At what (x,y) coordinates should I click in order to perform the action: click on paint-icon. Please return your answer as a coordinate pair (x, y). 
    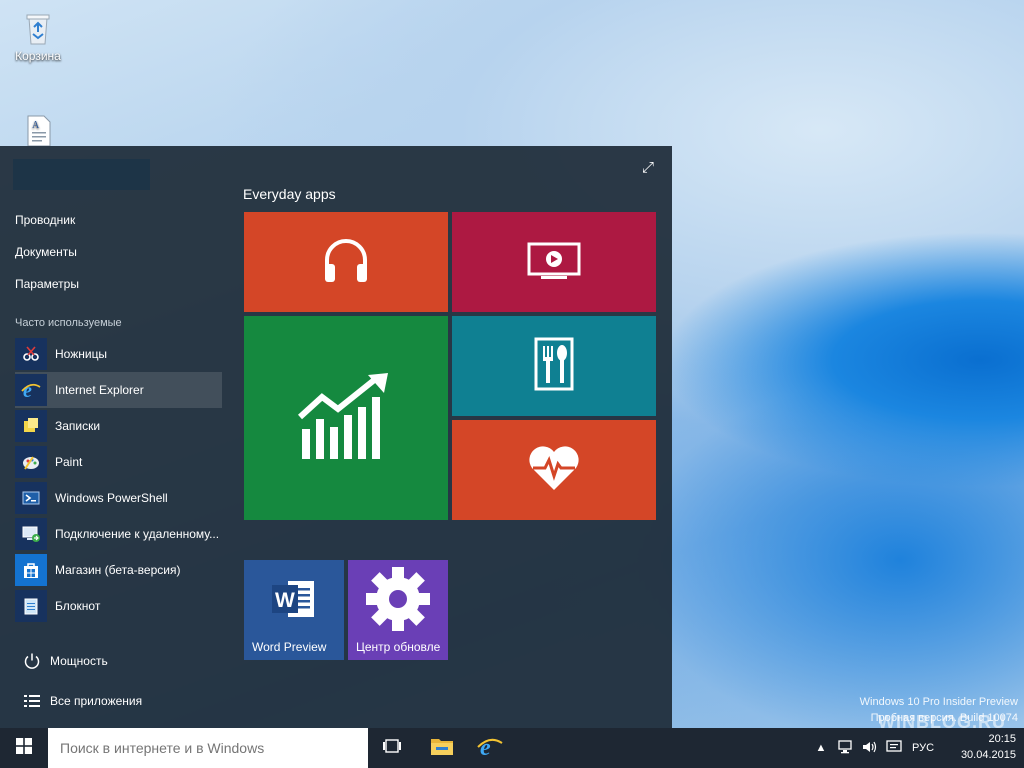
    Looking at the image, I should click on (31, 462).